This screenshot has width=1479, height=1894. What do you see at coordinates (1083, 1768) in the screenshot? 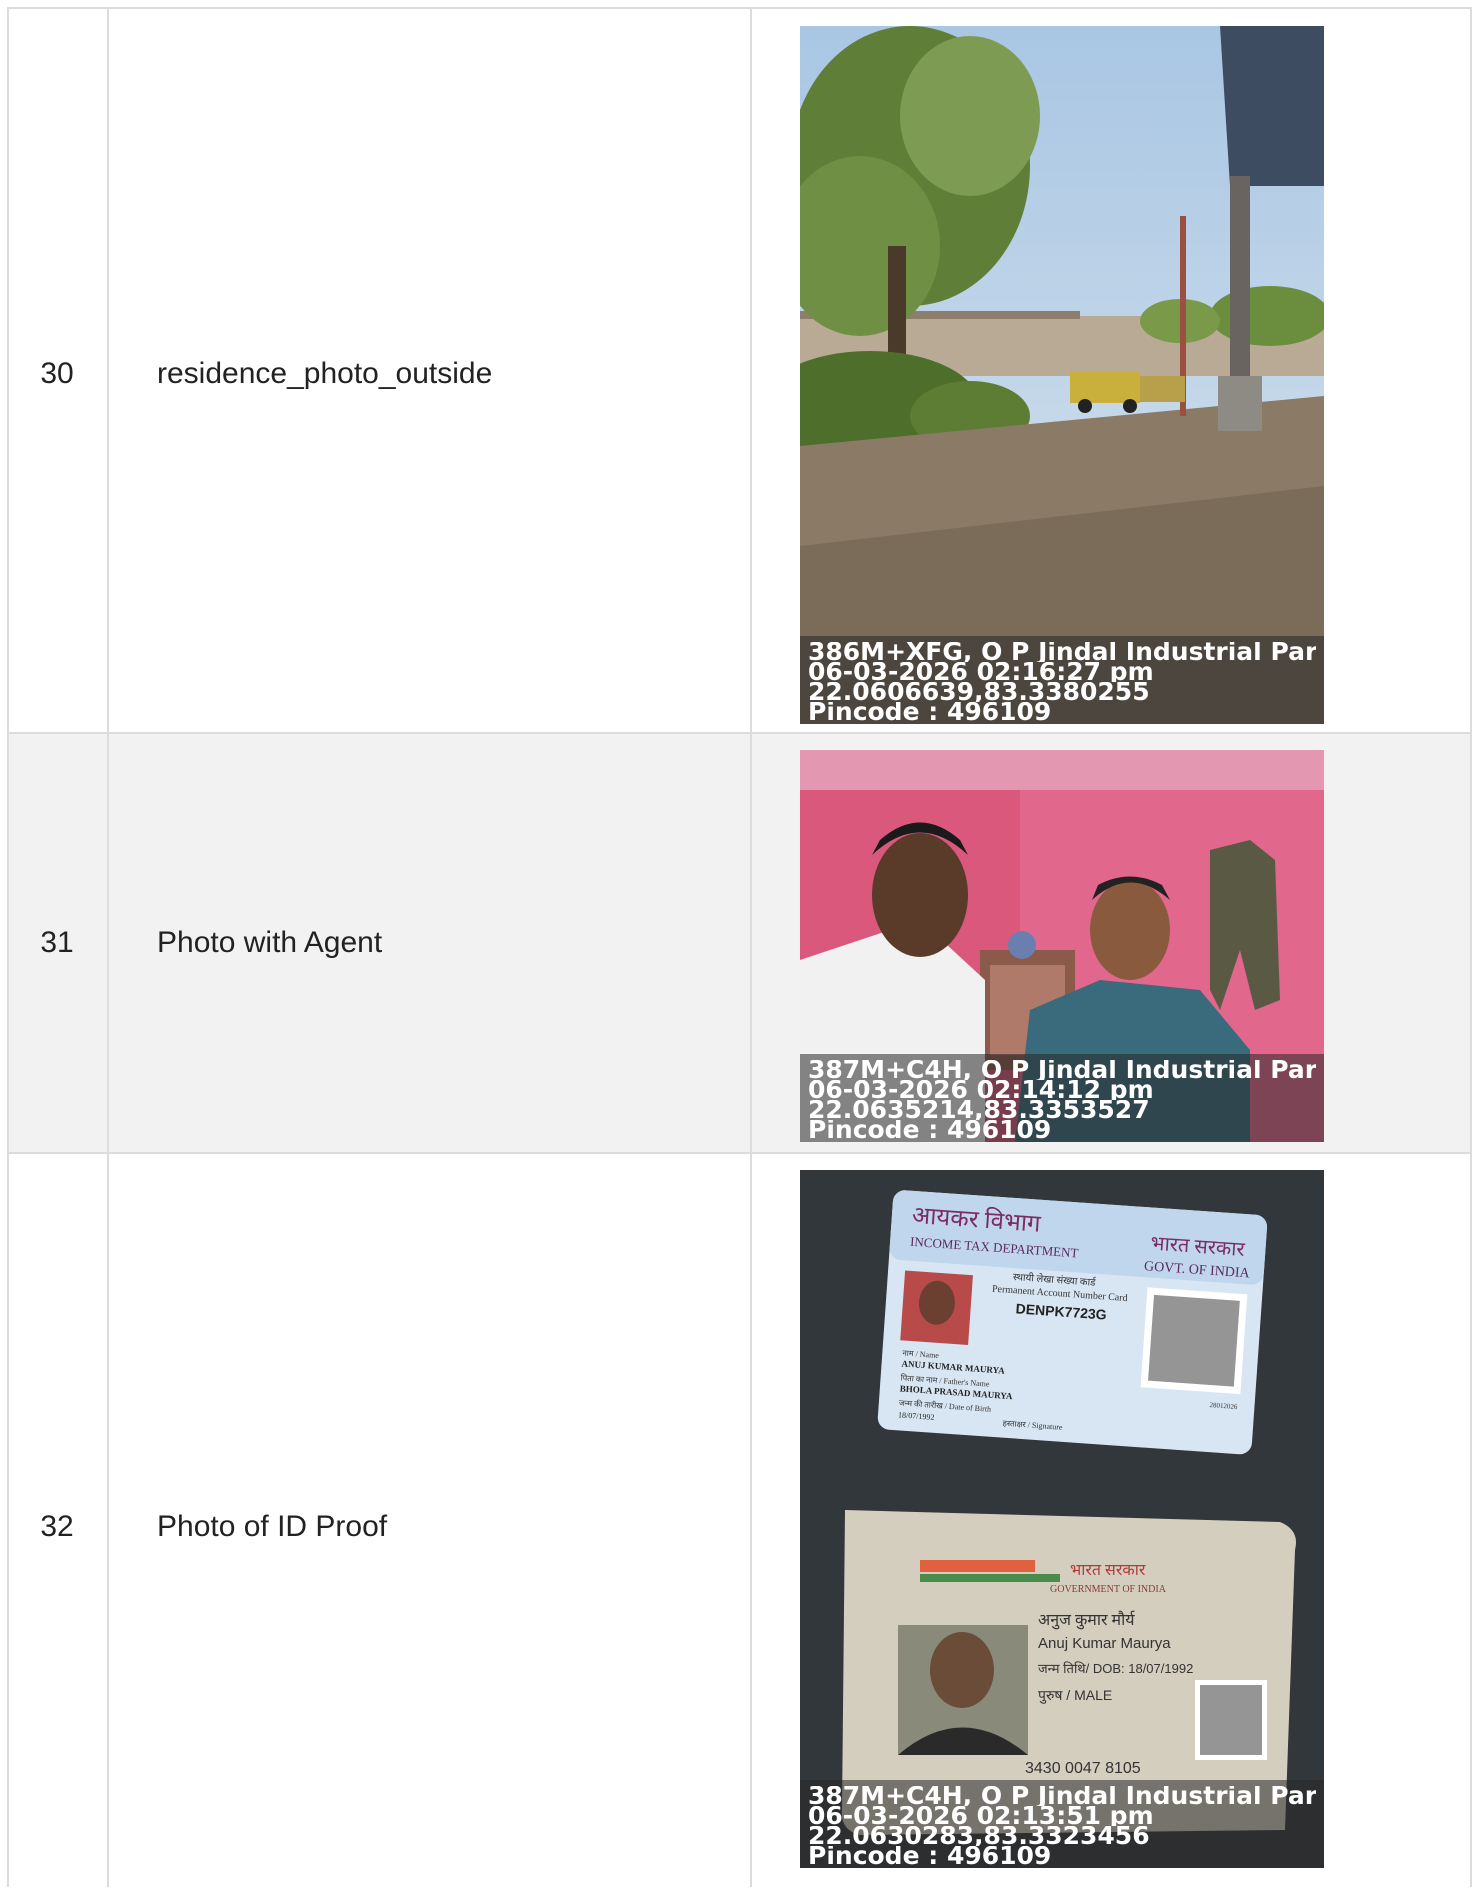
I see `aadhaar-number: 3430 0047 8105` at bounding box center [1083, 1768].